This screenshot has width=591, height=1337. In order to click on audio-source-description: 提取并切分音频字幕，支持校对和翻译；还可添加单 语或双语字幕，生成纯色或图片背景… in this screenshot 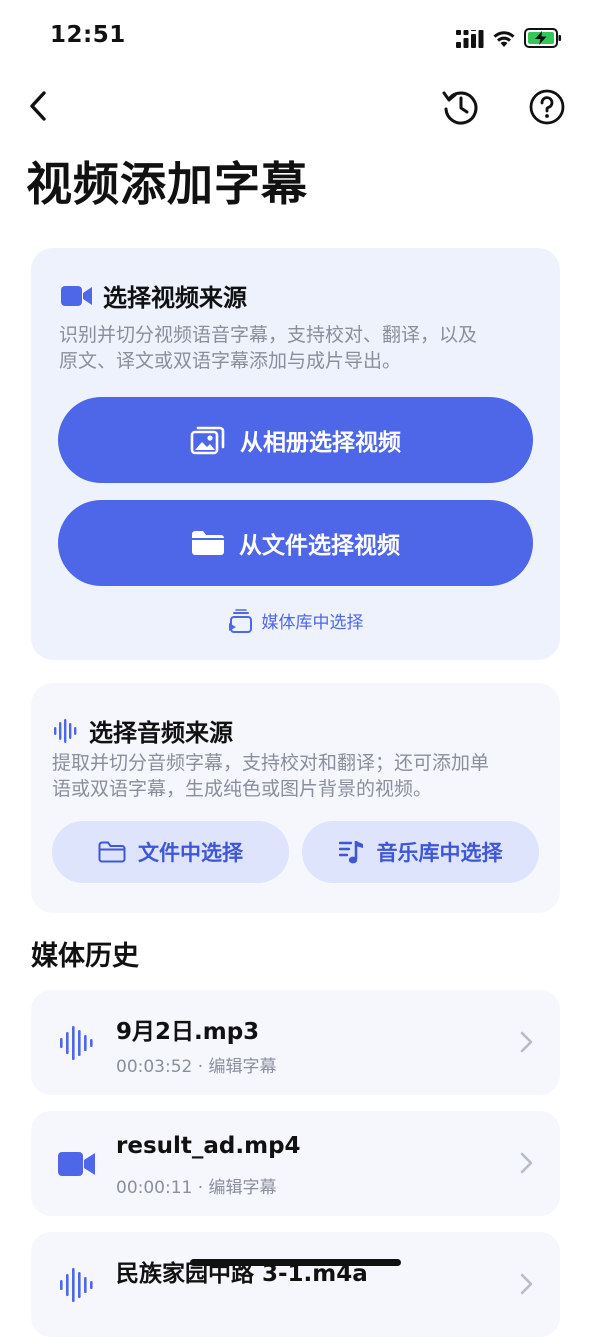, I will do `click(271, 776)`.